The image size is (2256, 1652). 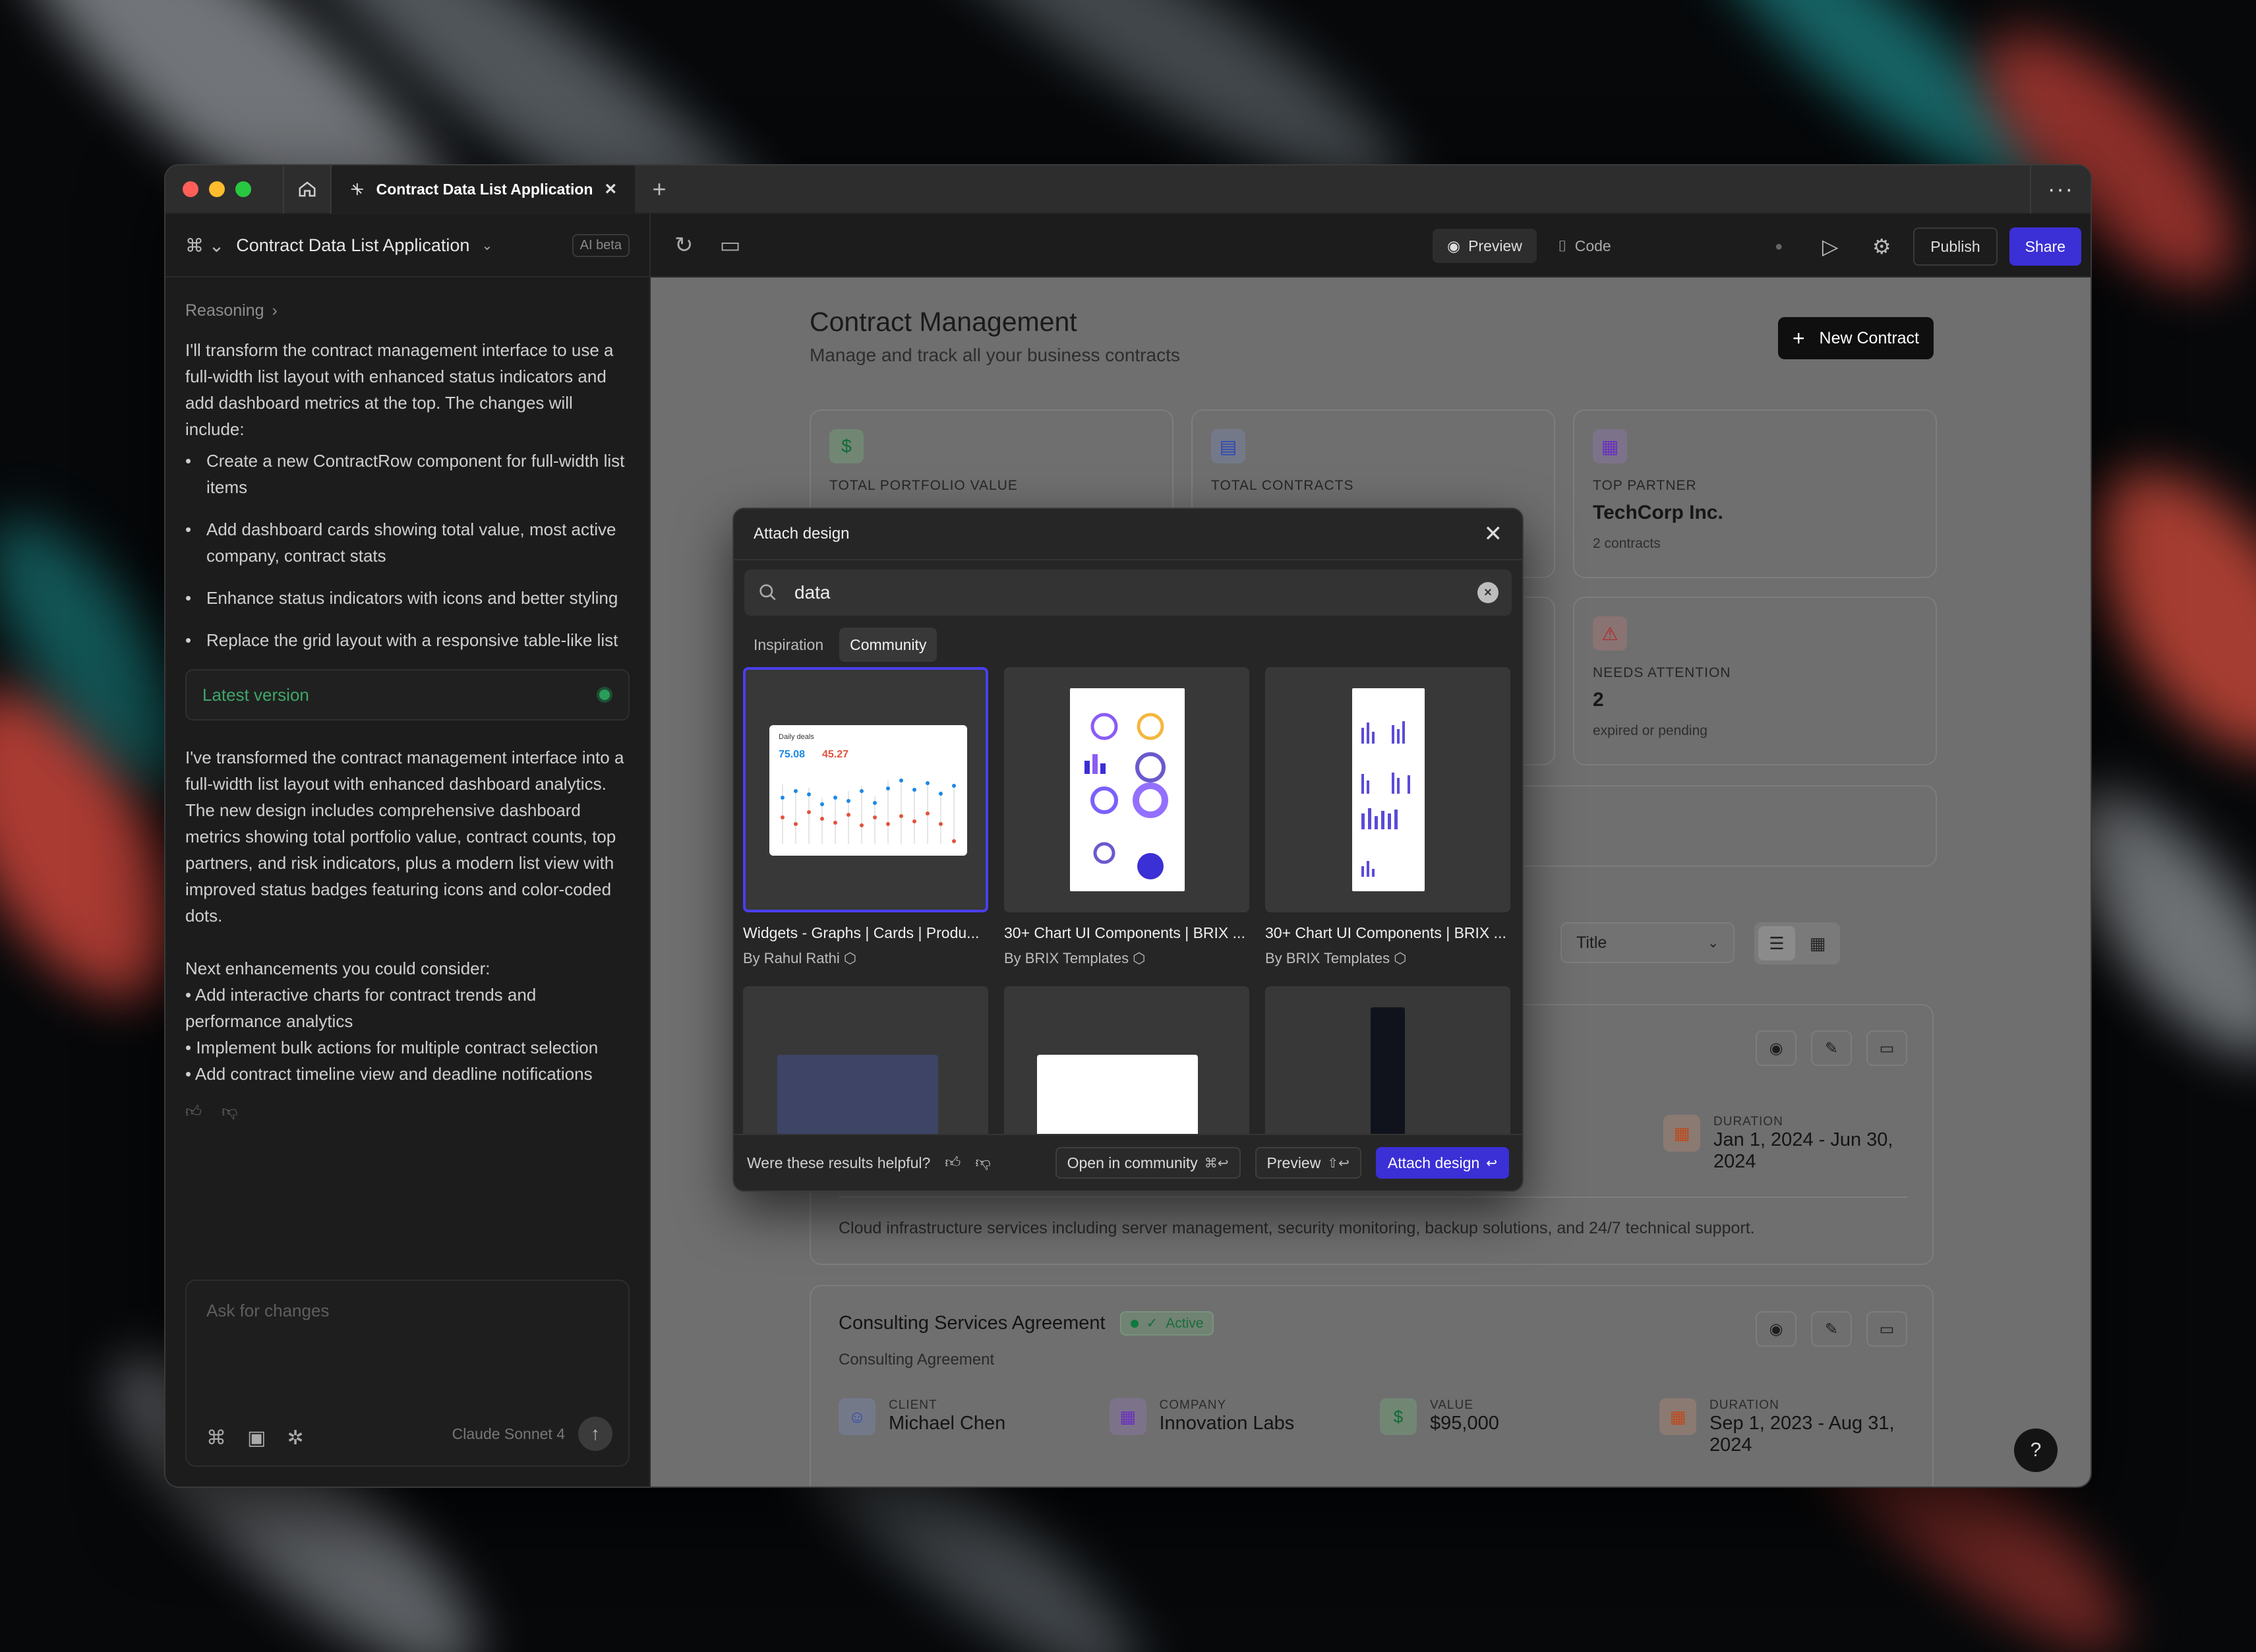 I want to click on zoom-window-button, so click(x=243, y=189).